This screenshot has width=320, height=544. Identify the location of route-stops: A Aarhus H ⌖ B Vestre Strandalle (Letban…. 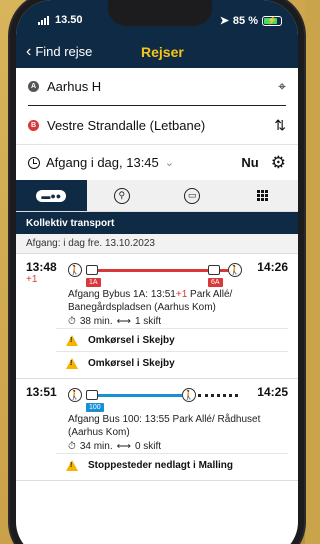
(157, 106).